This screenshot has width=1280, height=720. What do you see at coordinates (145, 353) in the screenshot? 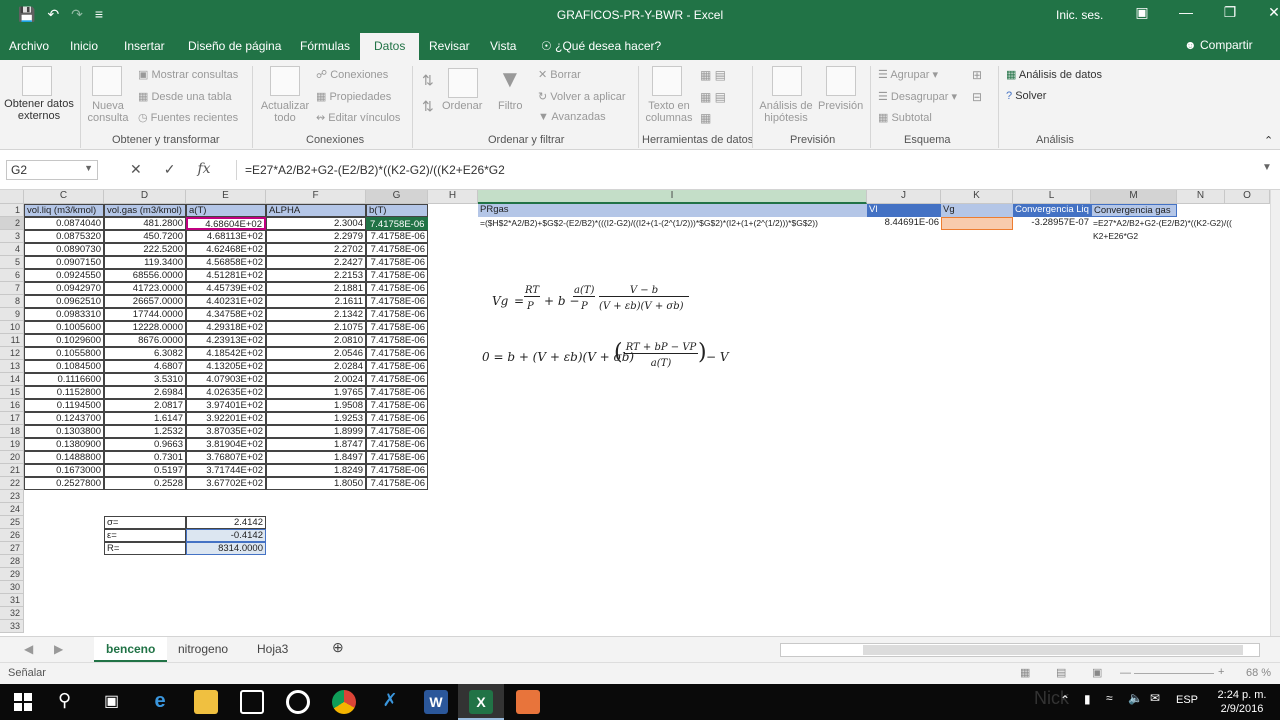
I see `table-cell: 6.3082` at bounding box center [145, 353].